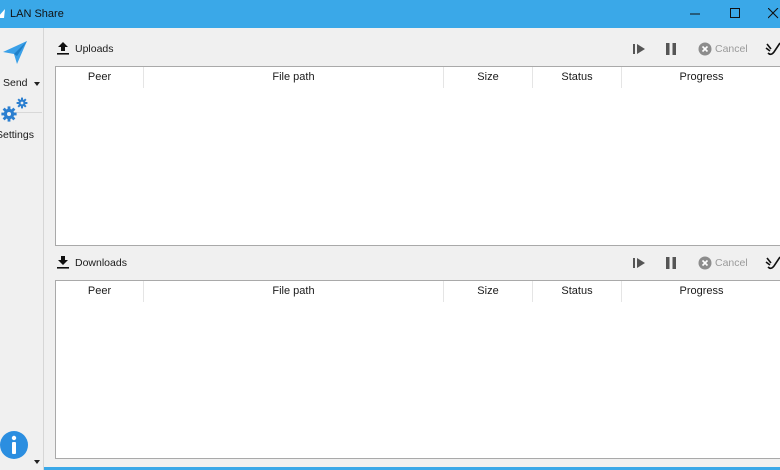 The width and height of the screenshot is (780, 470). What do you see at coordinates (63, 48) in the screenshot?
I see `upload-icon` at bounding box center [63, 48].